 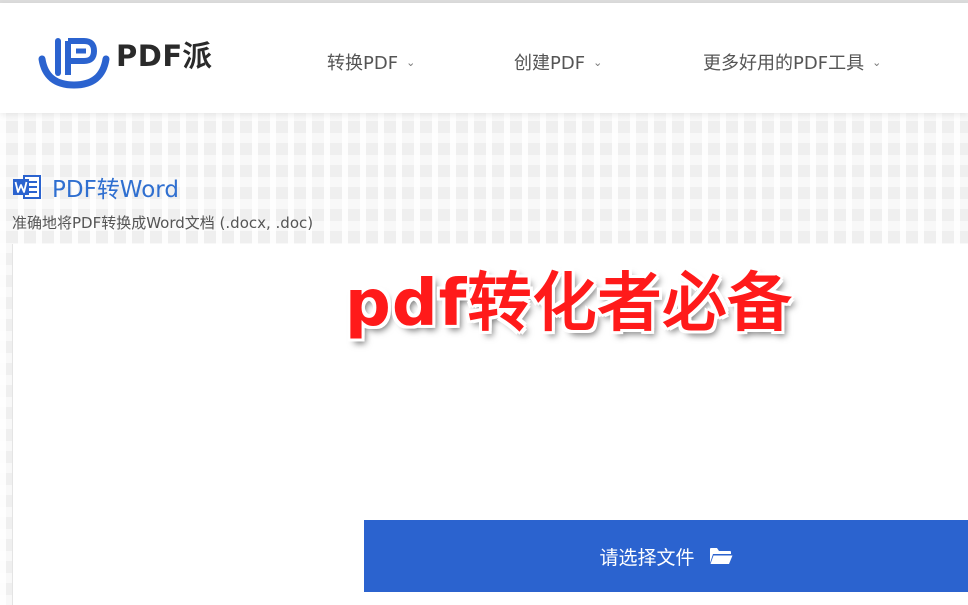 What do you see at coordinates (163, 223) in the screenshot?
I see `tool-description: 准确地将PDF转换成Word文档 (.docx, .doc)` at bounding box center [163, 223].